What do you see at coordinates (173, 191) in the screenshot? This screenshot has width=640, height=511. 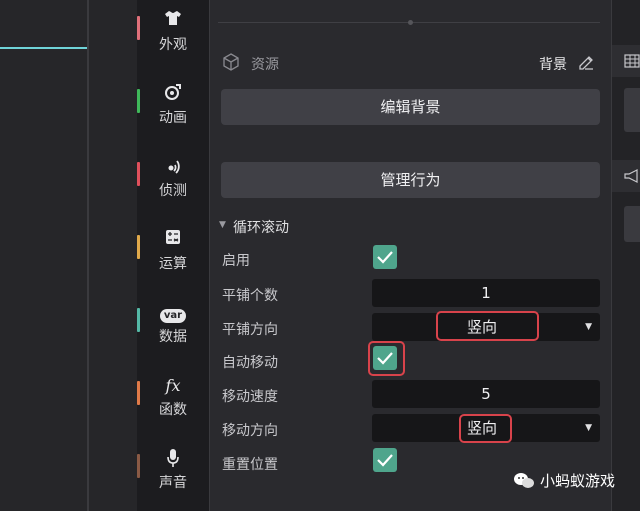 I see `category-label: 侦测` at bounding box center [173, 191].